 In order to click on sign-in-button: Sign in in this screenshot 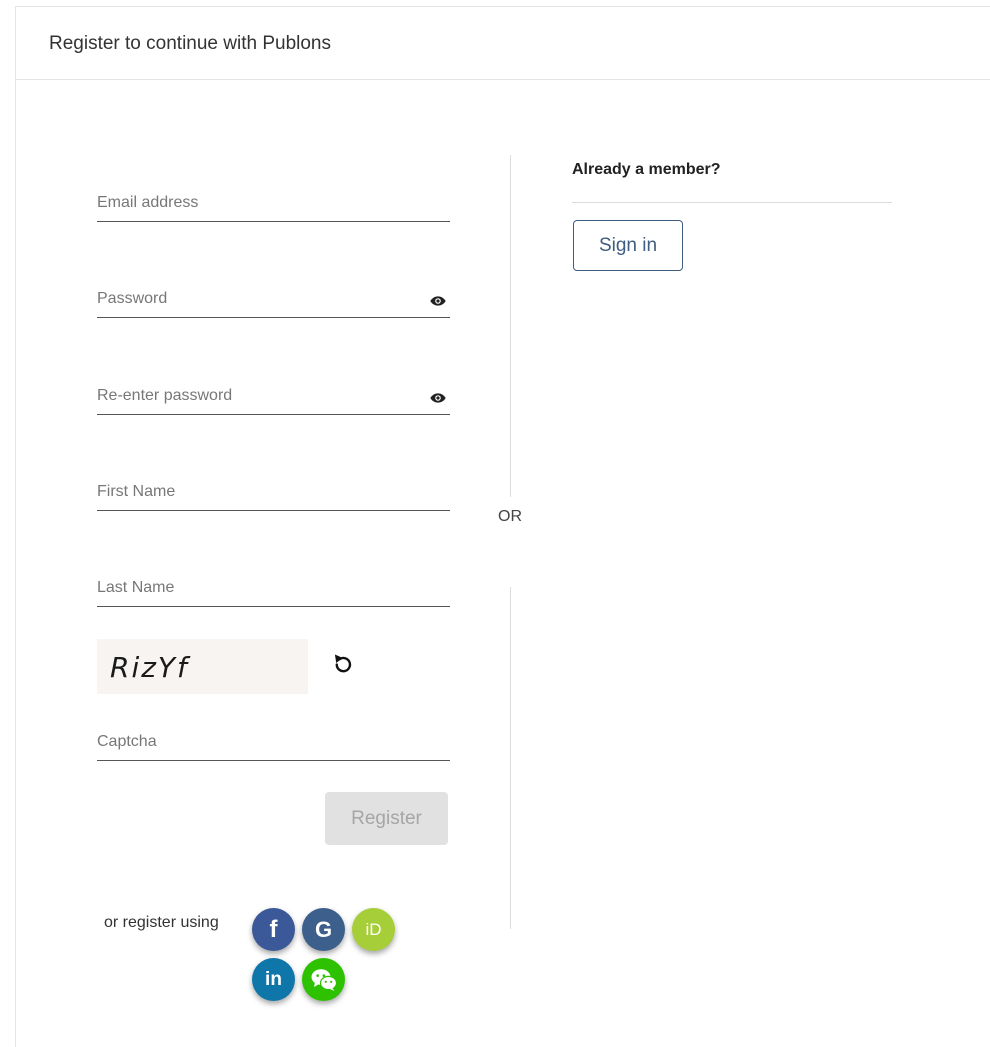, I will do `click(628, 245)`.